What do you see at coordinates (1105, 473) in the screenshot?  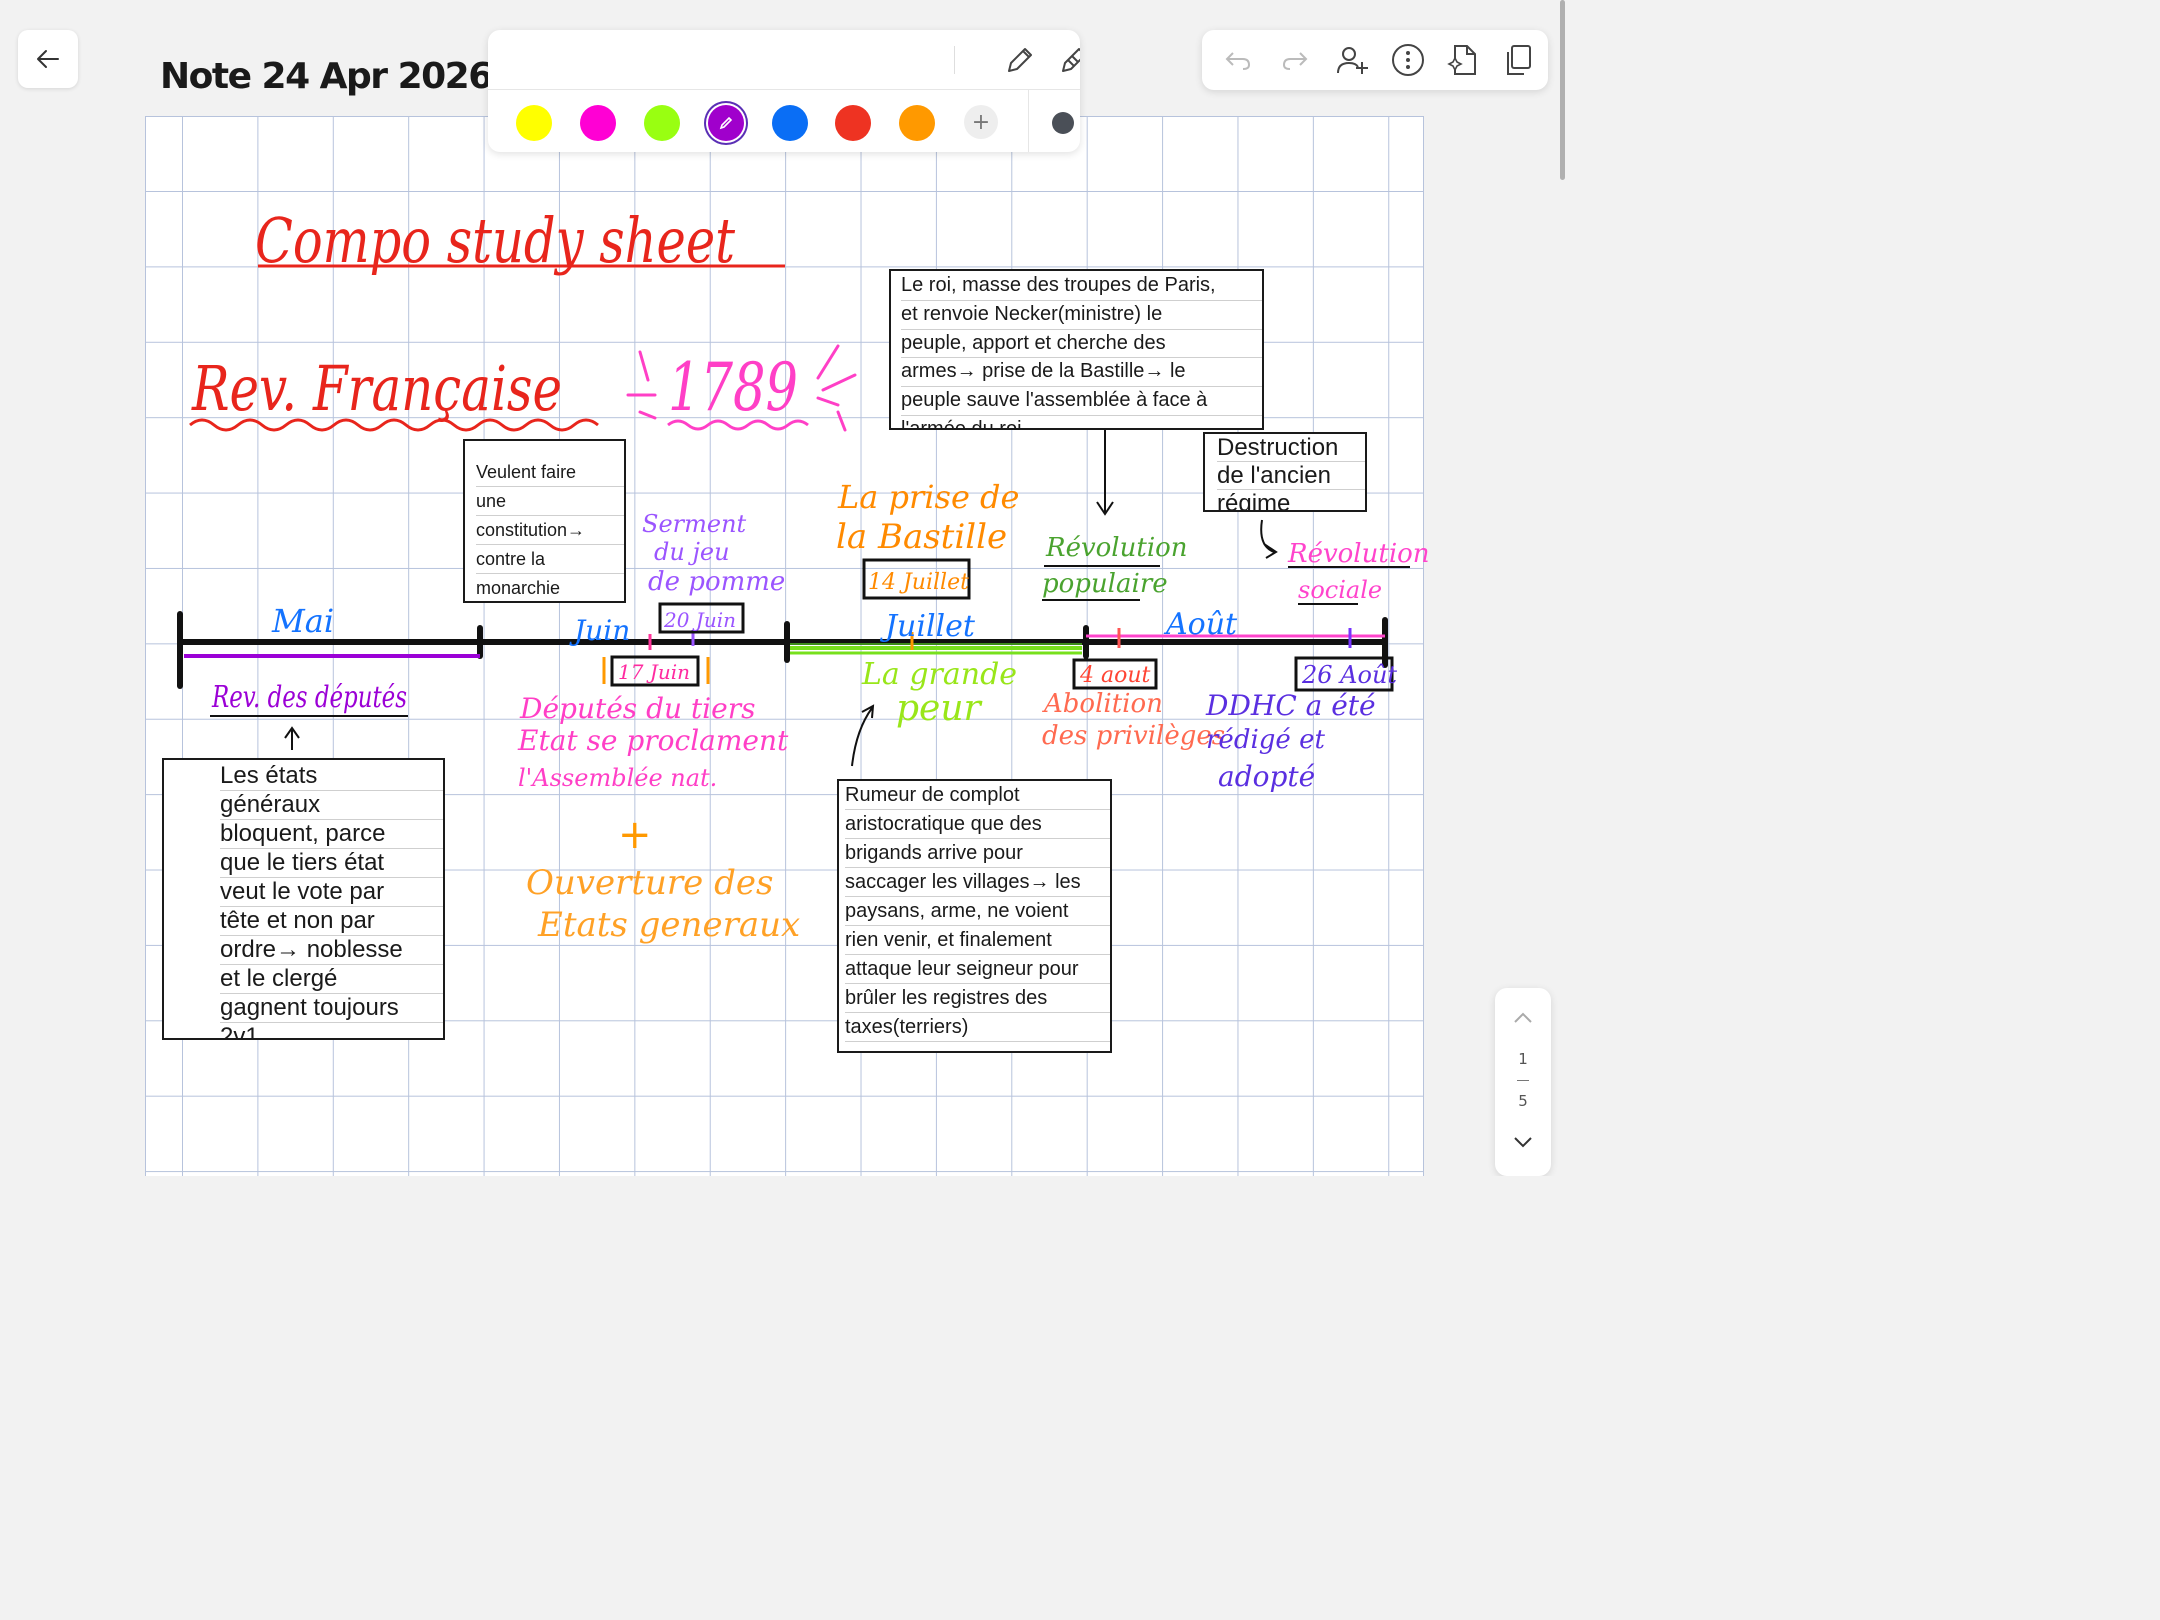 I see `arrow-roi-to-rev` at bounding box center [1105, 473].